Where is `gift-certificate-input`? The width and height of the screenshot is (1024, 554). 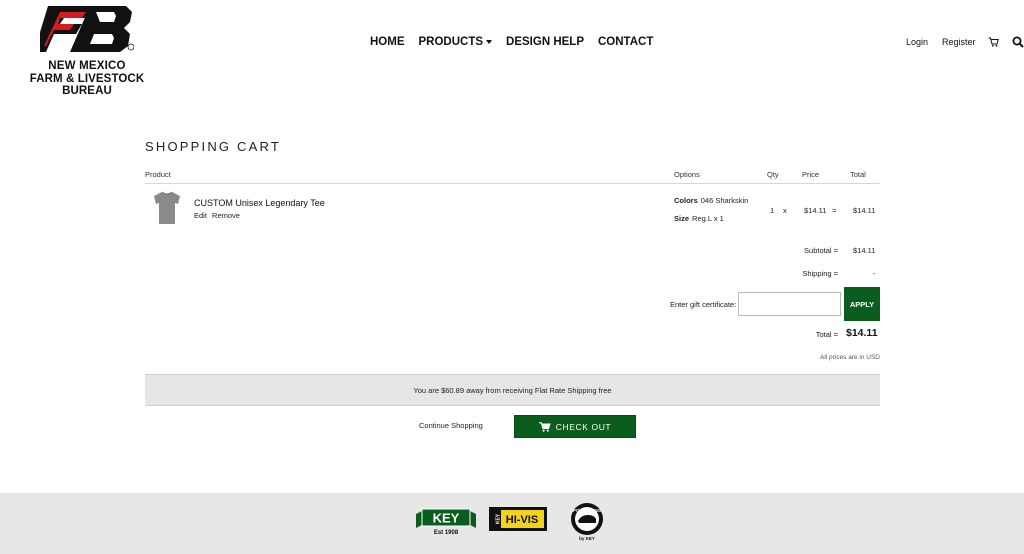
gift-certificate-input is located at coordinates (789, 304).